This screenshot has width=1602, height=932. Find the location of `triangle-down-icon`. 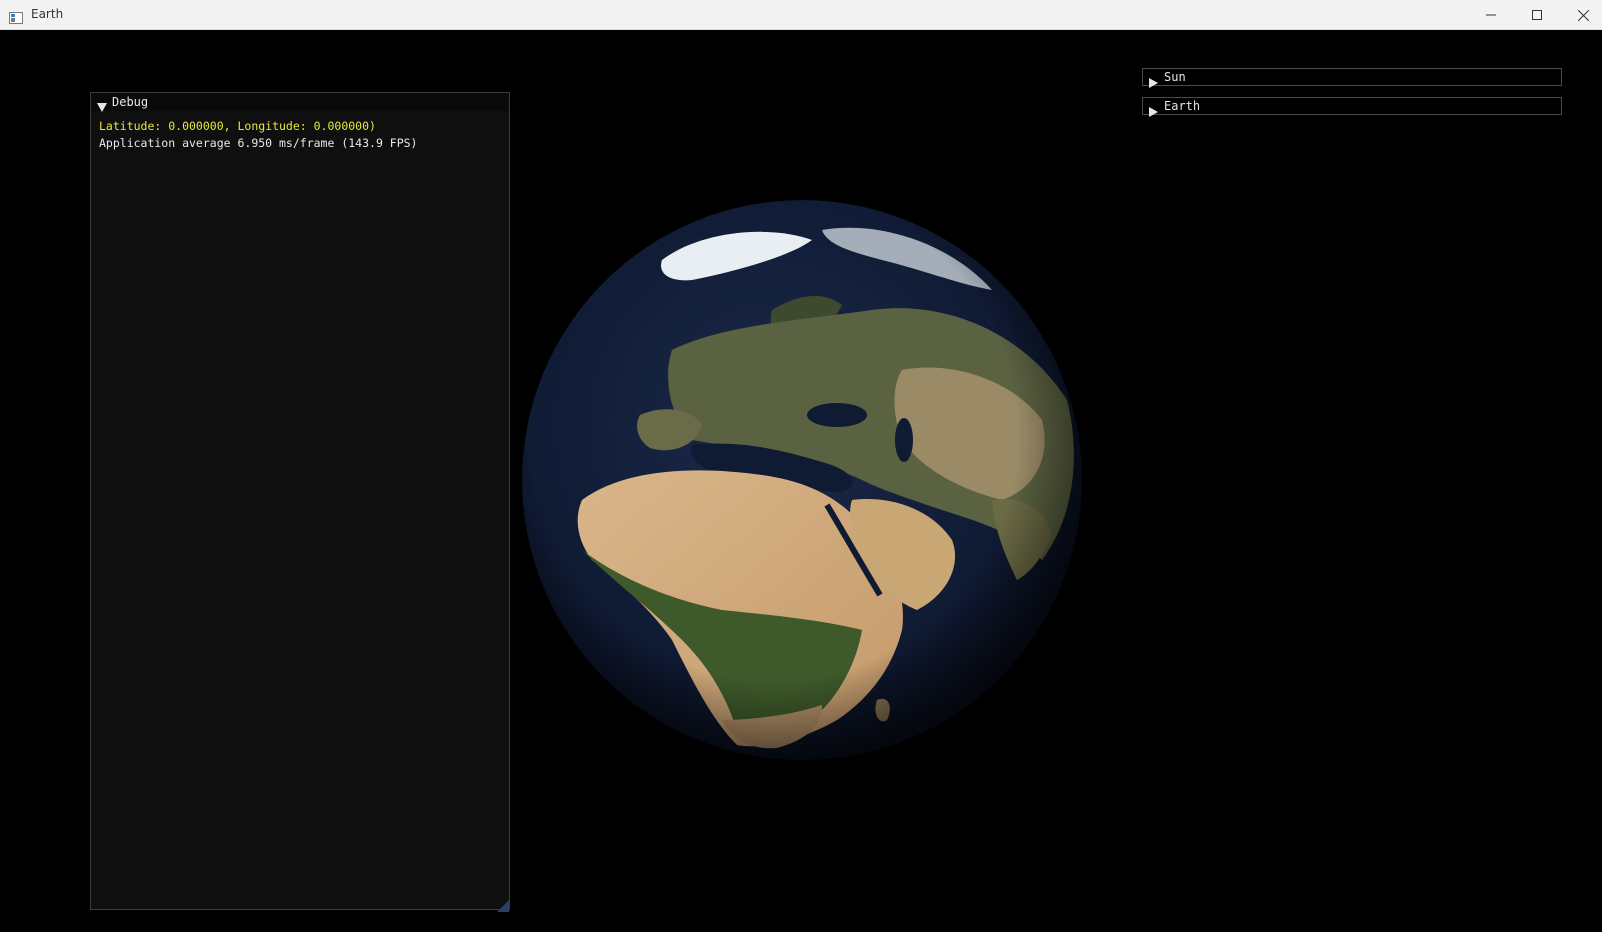

triangle-down-icon is located at coordinates (102, 106).